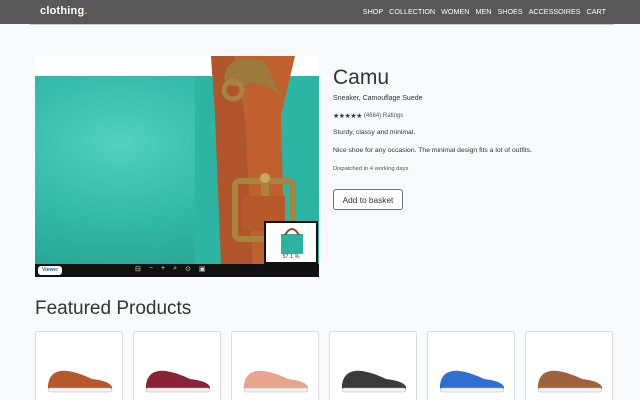  Describe the element at coordinates (347, 116) in the screenshot. I see `rating-stars: ★★★★★` at that location.